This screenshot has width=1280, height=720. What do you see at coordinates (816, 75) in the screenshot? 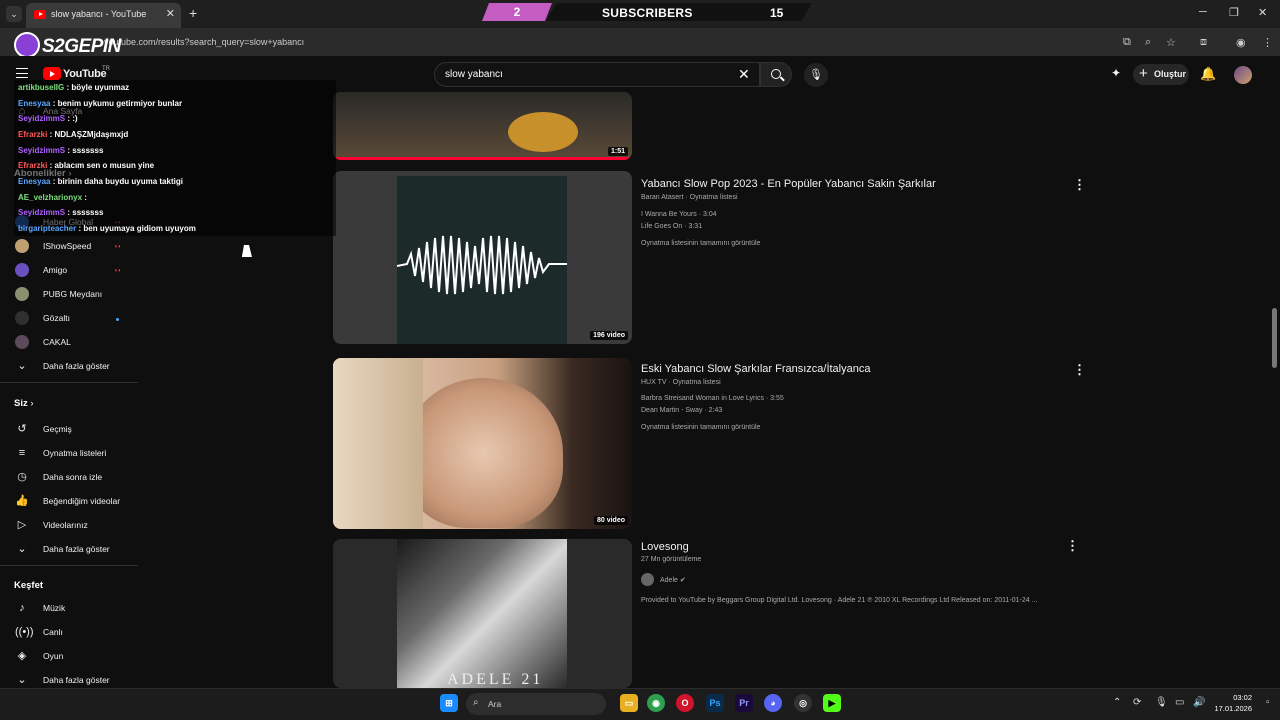
I see `microphone-icon: 🎙` at bounding box center [816, 75].